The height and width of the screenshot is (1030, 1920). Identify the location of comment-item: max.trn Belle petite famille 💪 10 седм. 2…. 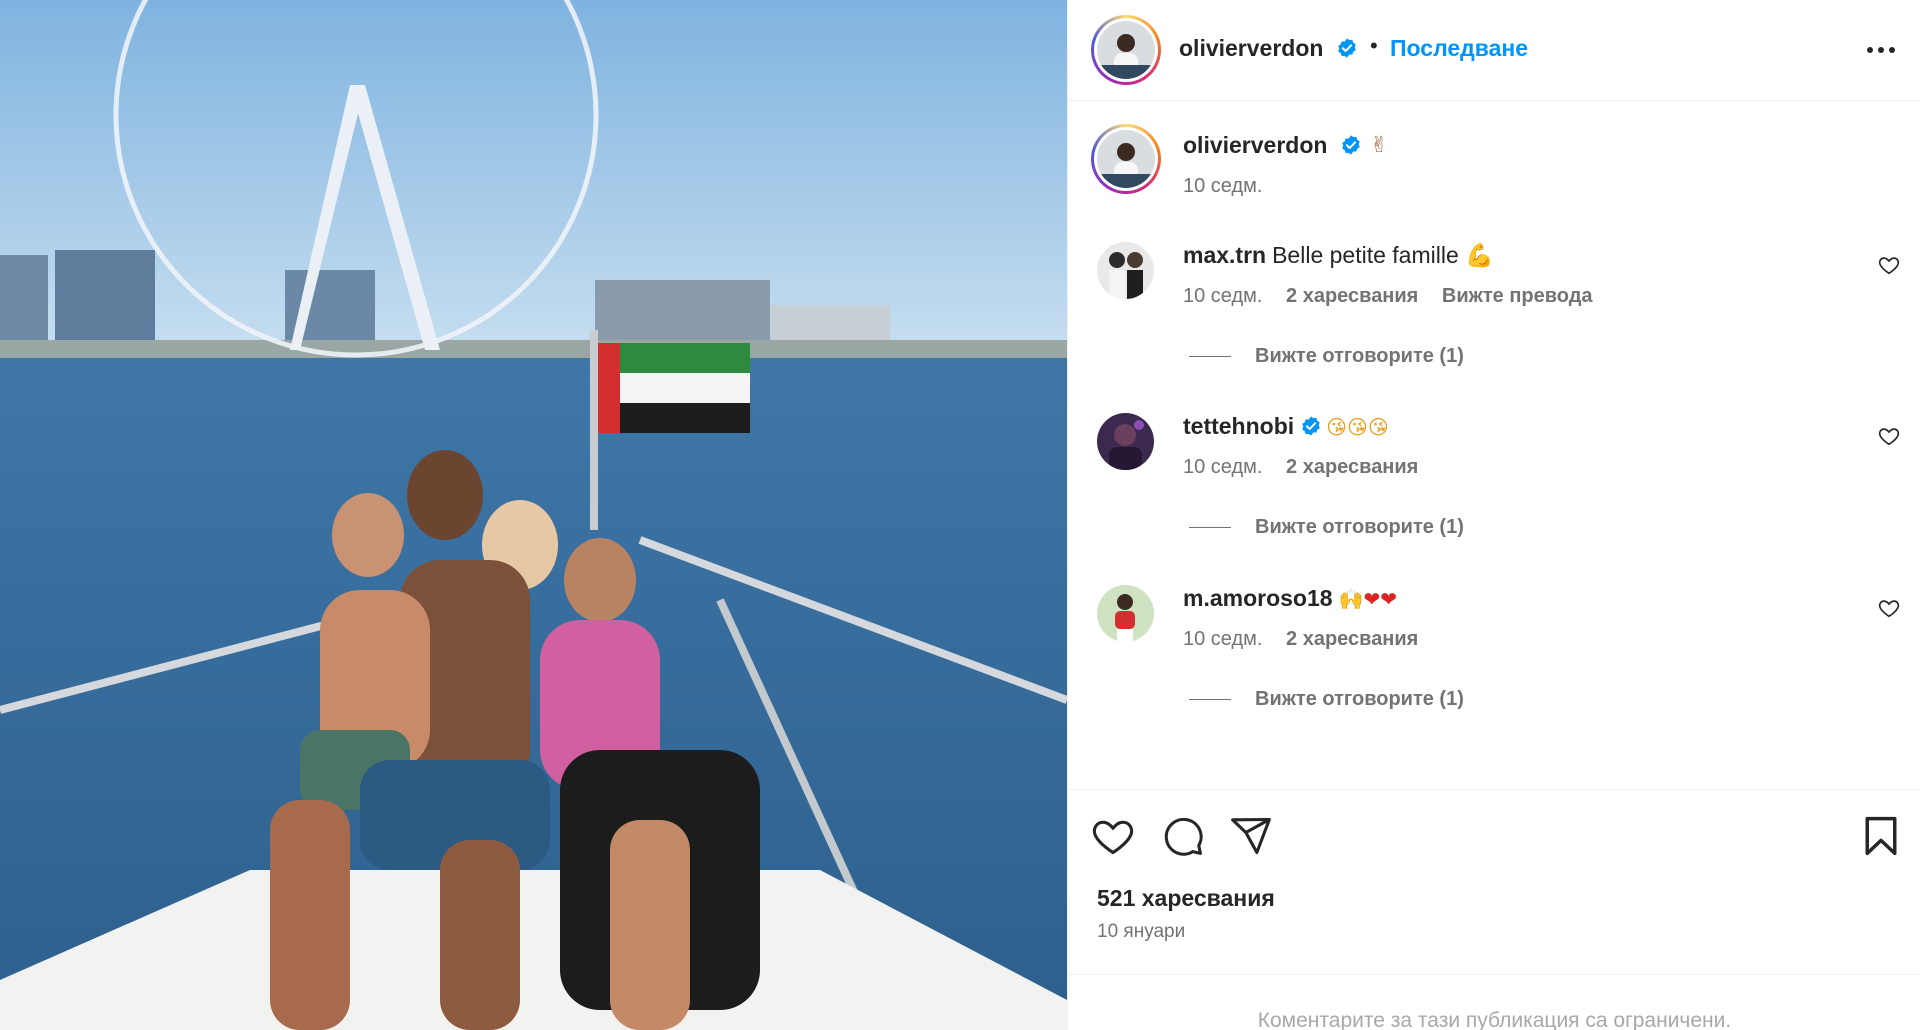
(1494, 327).